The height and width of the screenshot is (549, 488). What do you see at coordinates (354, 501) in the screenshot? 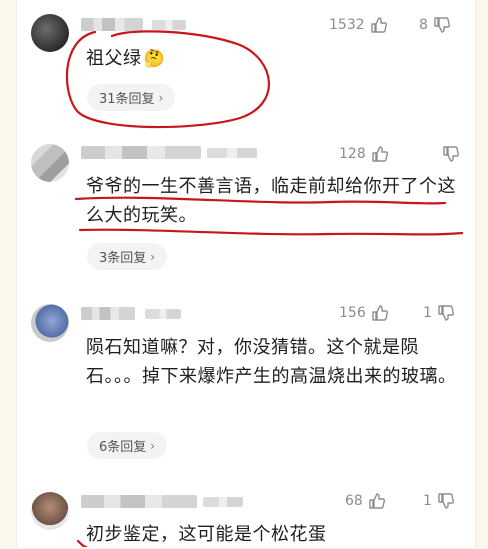
I see `like-count: 68` at bounding box center [354, 501].